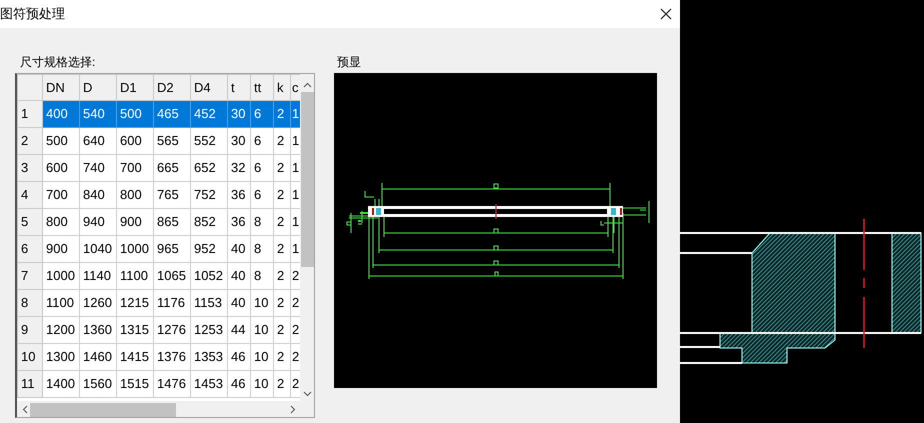 The image size is (924, 423). I want to click on table-cell: 400, so click(61, 114).